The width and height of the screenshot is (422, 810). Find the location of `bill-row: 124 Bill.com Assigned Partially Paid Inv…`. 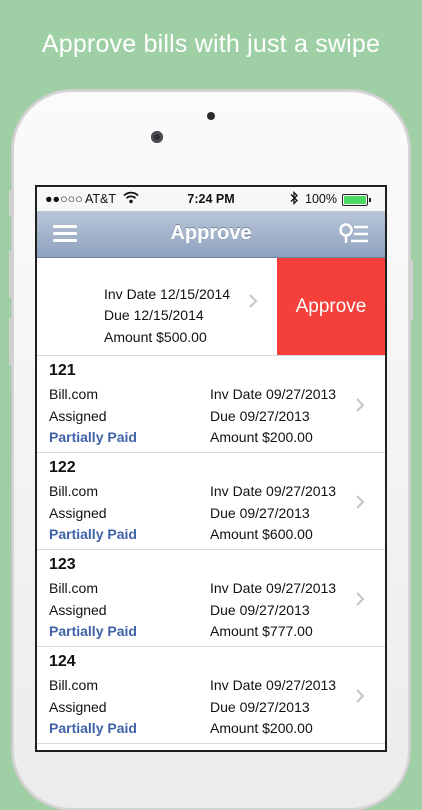

bill-row: 124 Bill.com Assigned Partially Paid Inv… is located at coordinates (211, 695).